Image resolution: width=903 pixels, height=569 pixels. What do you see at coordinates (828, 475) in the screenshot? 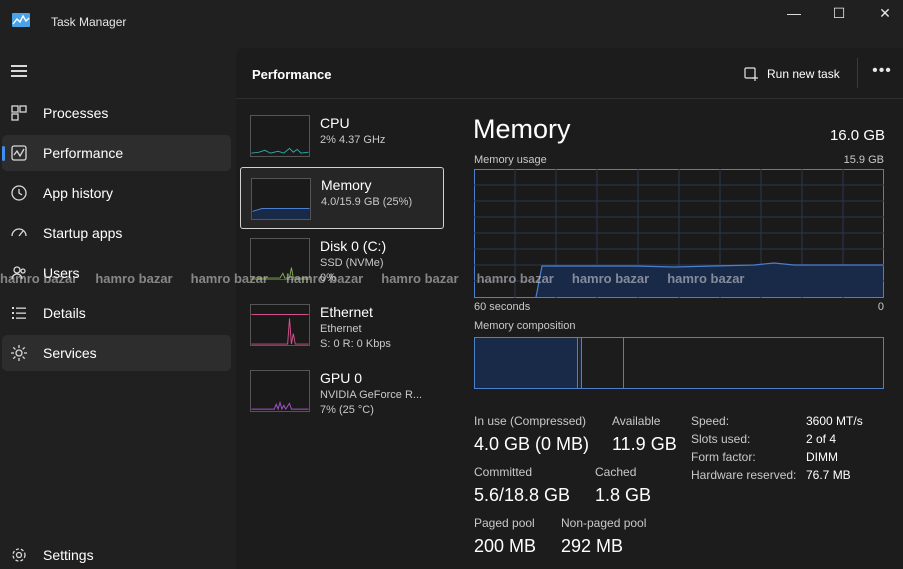
I see `spec-value: 76.7 MB` at bounding box center [828, 475].